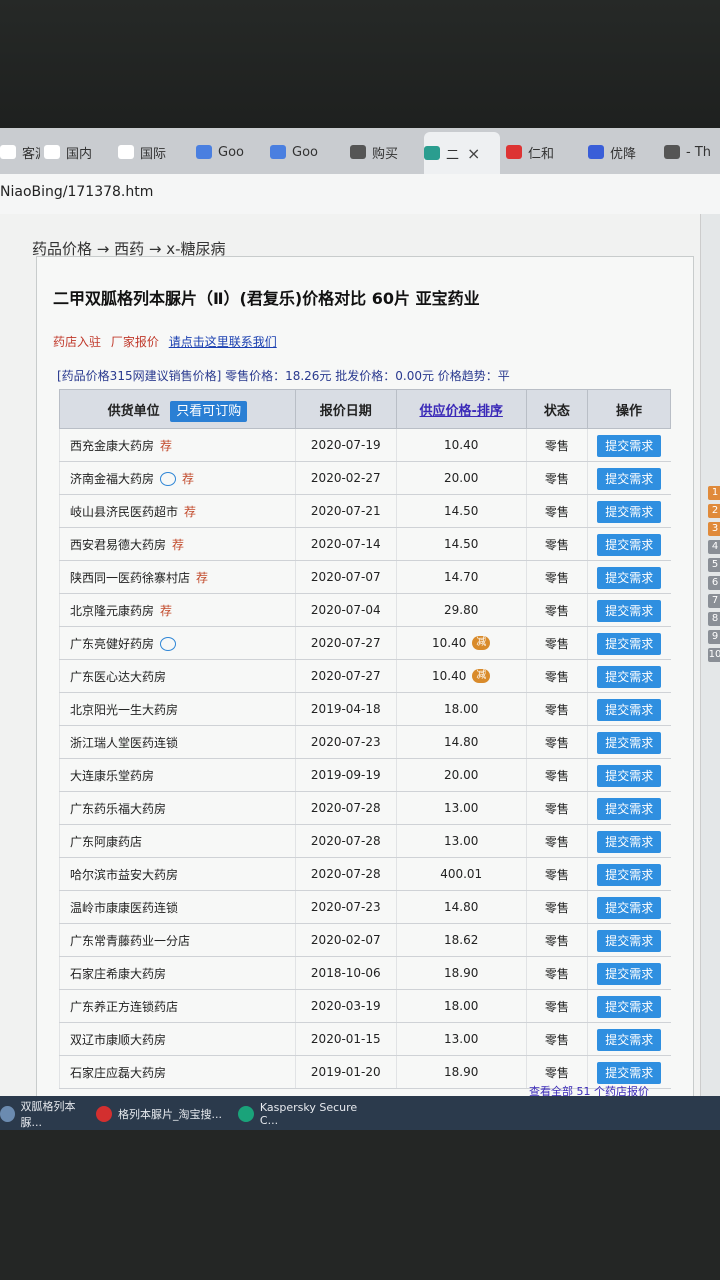 The image size is (720, 1280). What do you see at coordinates (112, 644) in the screenshot?
I see `supplier-name: 广东亮健好药房` at bounding box center [112, 644].